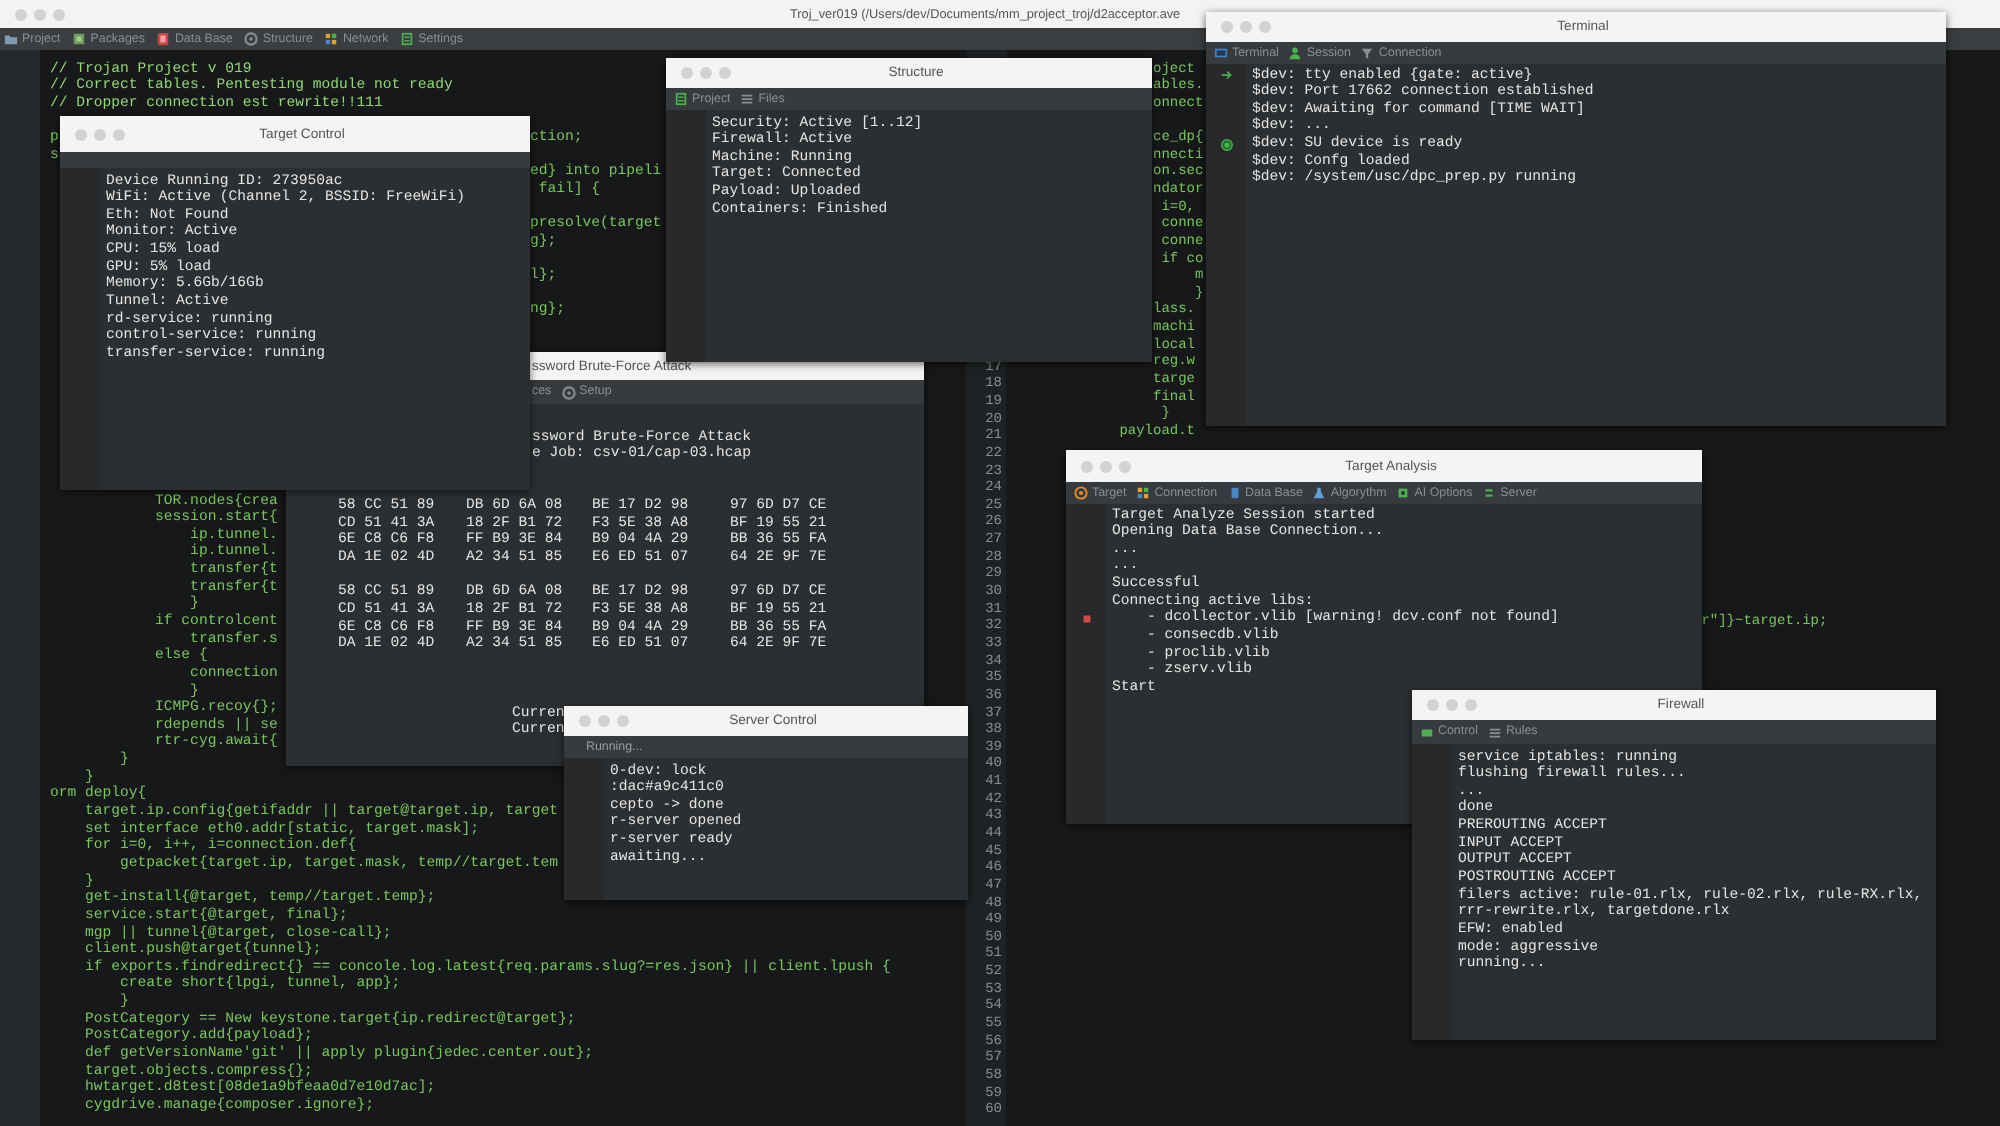 Image resolution: width=2000 pixels, height=1126 pixels. Describe the element at coordinates (1489, 493) in the screenshot. I see `server-icon` at that location.